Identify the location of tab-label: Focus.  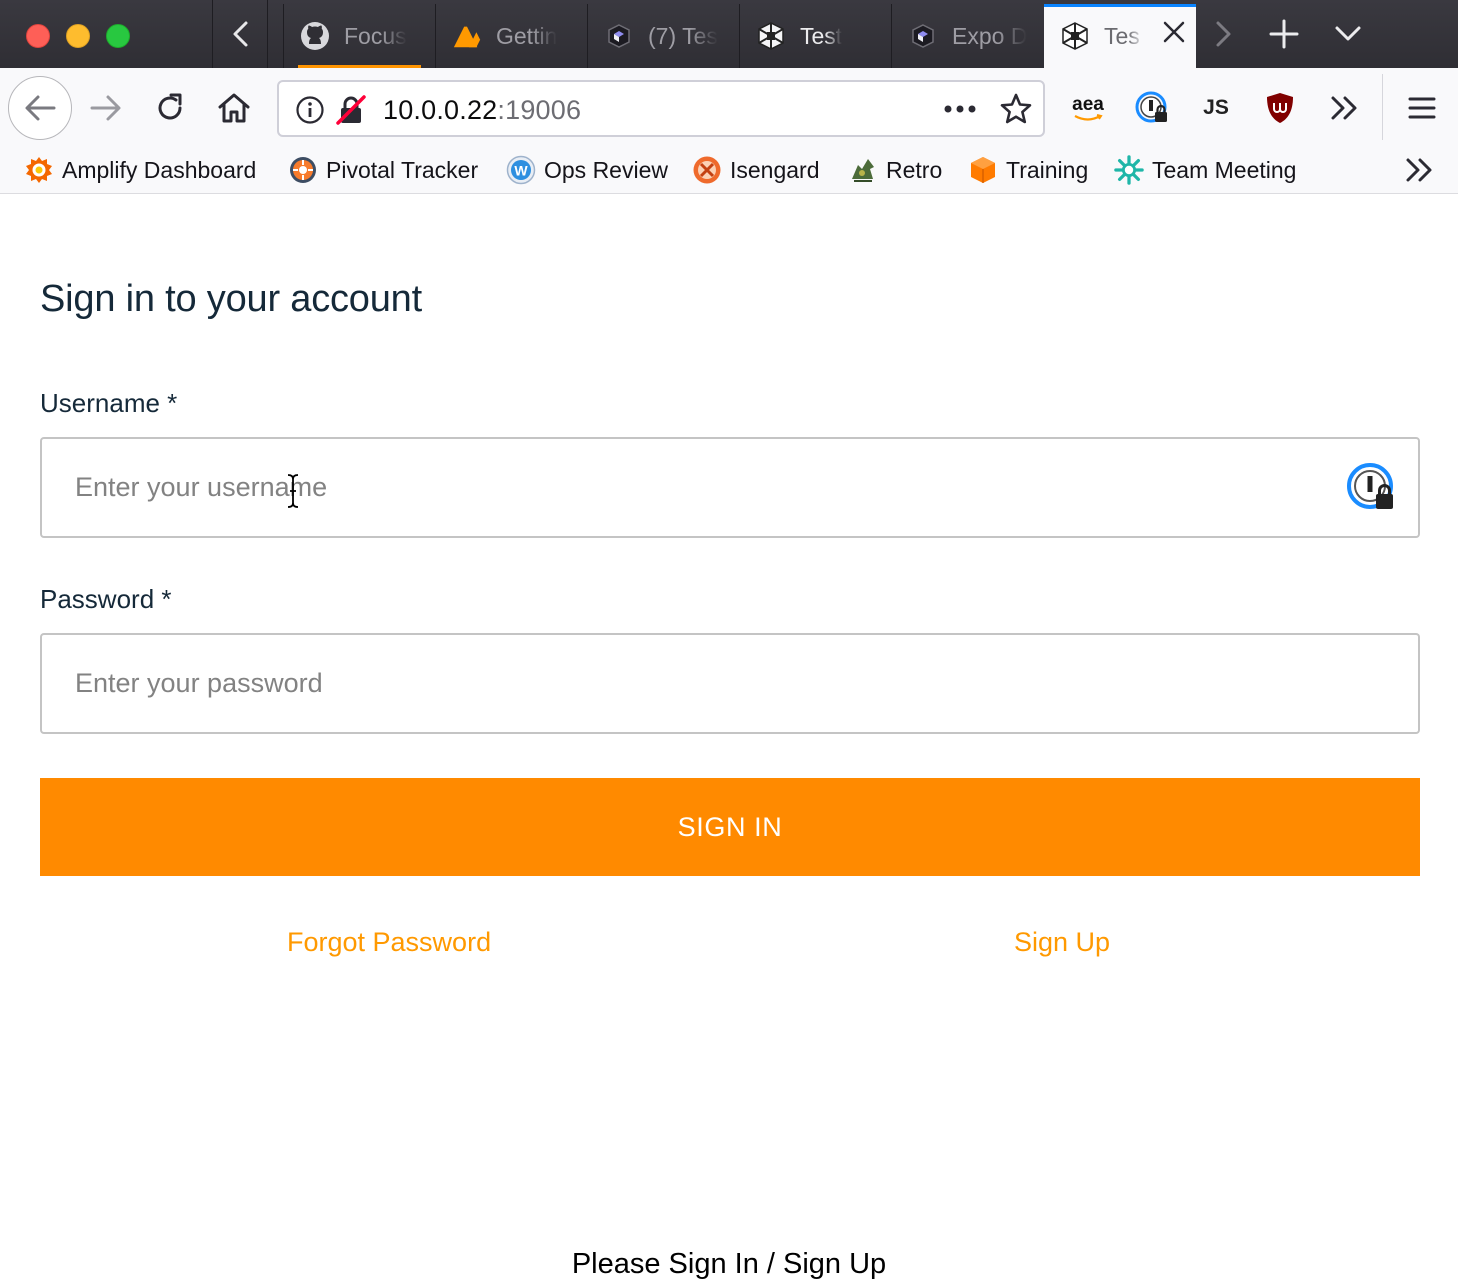
(375, 35).